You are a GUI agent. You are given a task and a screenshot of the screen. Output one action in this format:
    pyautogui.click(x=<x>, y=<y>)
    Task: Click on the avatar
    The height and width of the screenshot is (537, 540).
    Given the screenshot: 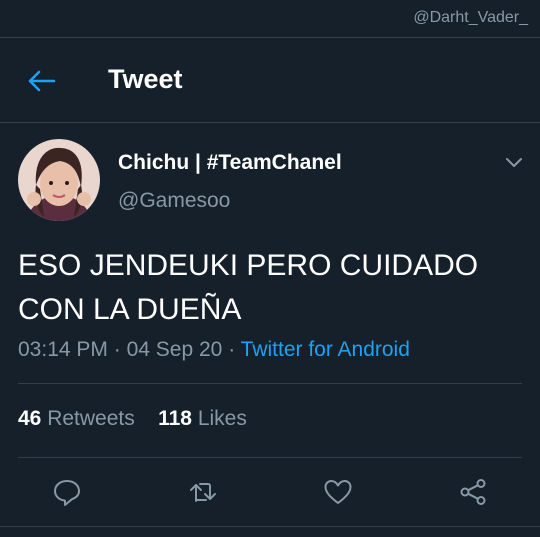 What is the action you would take?
    pyautogui.click(x=59, y=180)
    